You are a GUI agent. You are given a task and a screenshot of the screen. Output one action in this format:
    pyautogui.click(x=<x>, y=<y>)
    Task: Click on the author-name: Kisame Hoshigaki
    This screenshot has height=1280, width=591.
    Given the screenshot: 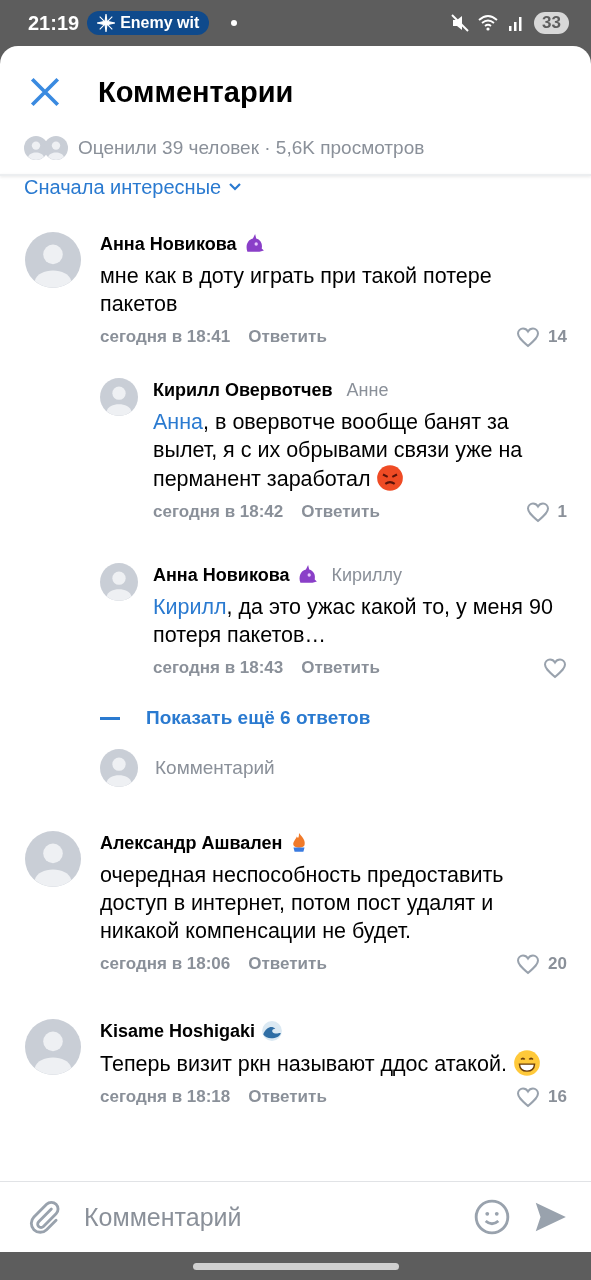 What is the action you would take?
    pyautogui.click(x=178, y=1031)
    